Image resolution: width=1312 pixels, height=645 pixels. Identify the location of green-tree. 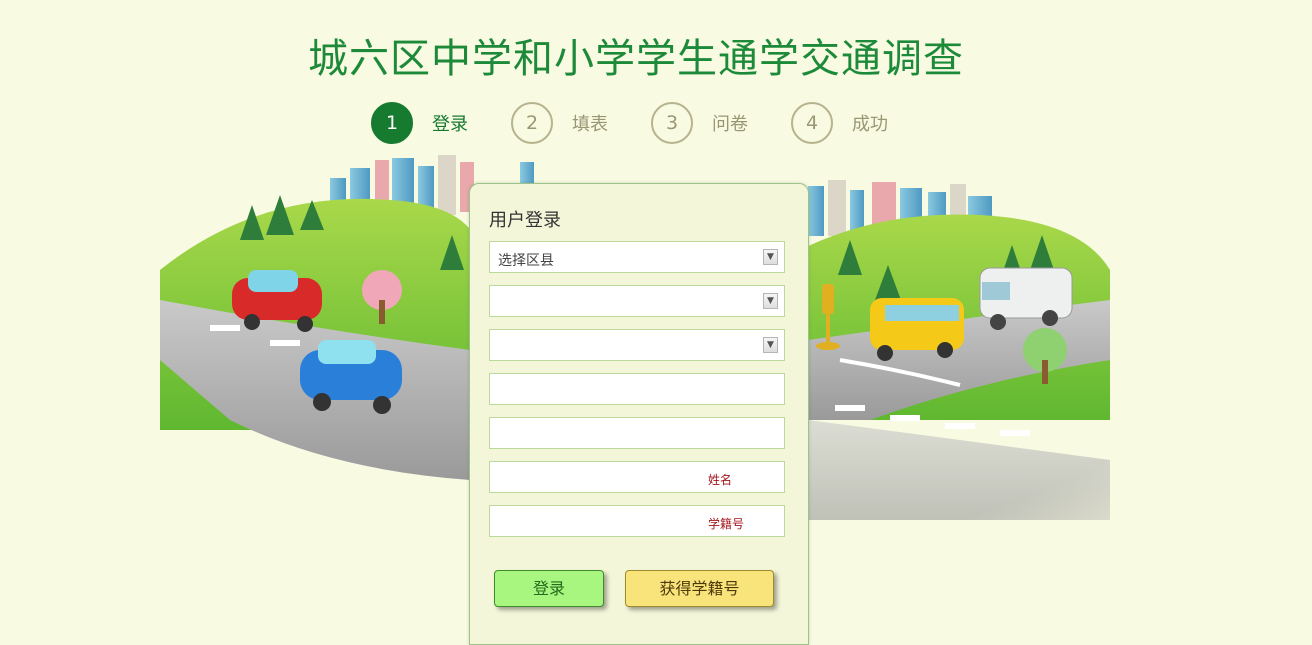
(1045, 356).